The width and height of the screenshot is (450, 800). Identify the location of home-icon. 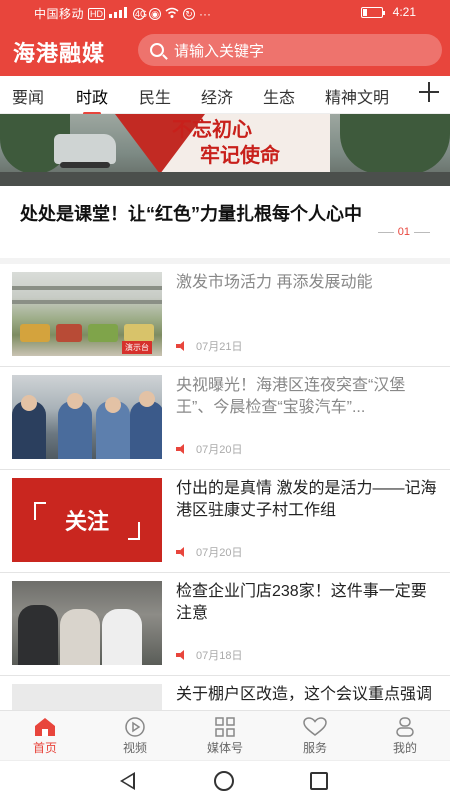
(45, 727).